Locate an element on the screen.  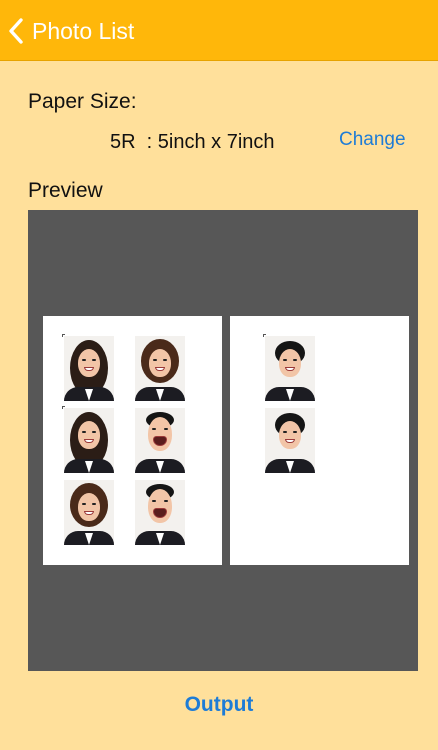
nav-title: Photo List is located at coordinates (83, 30).